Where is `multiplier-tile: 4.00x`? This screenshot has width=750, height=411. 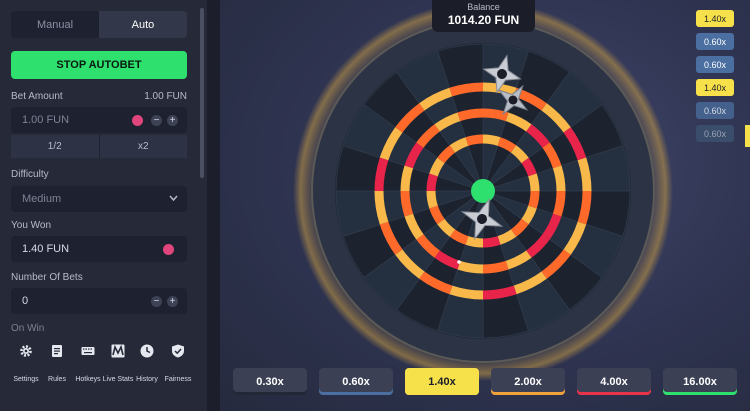 multiplier-tile: 4.00x is located at coordinates (614, 381).